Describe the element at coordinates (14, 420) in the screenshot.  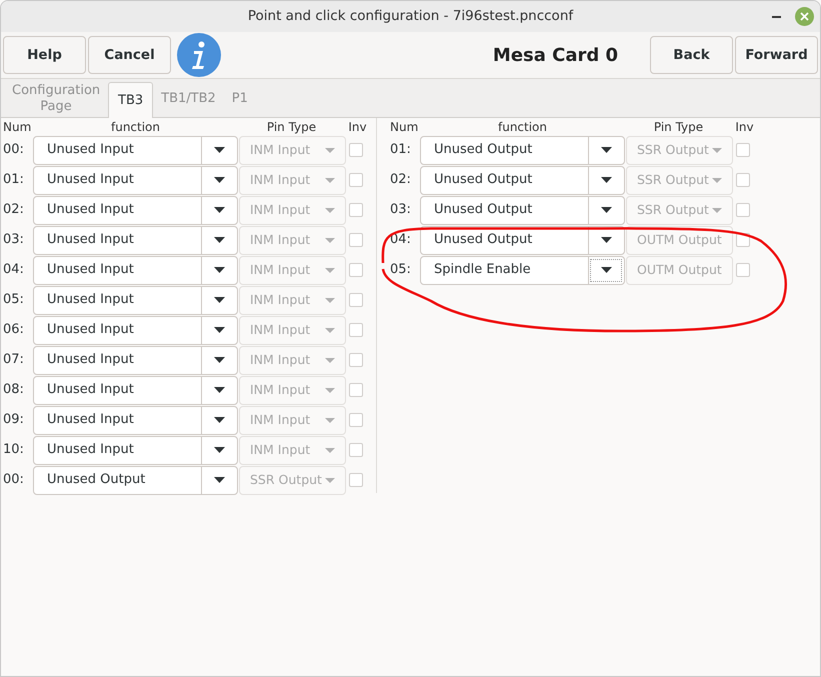
I see `pin-number: 09:` at that location.